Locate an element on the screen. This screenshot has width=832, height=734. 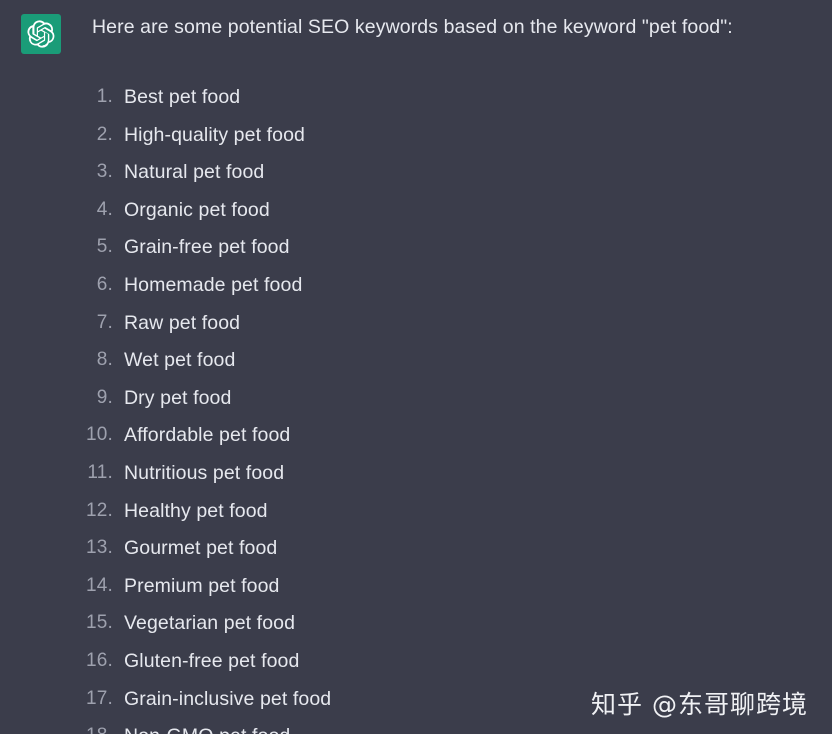
list-item: 9. Dry pet food is located at coordinates (416, 404).